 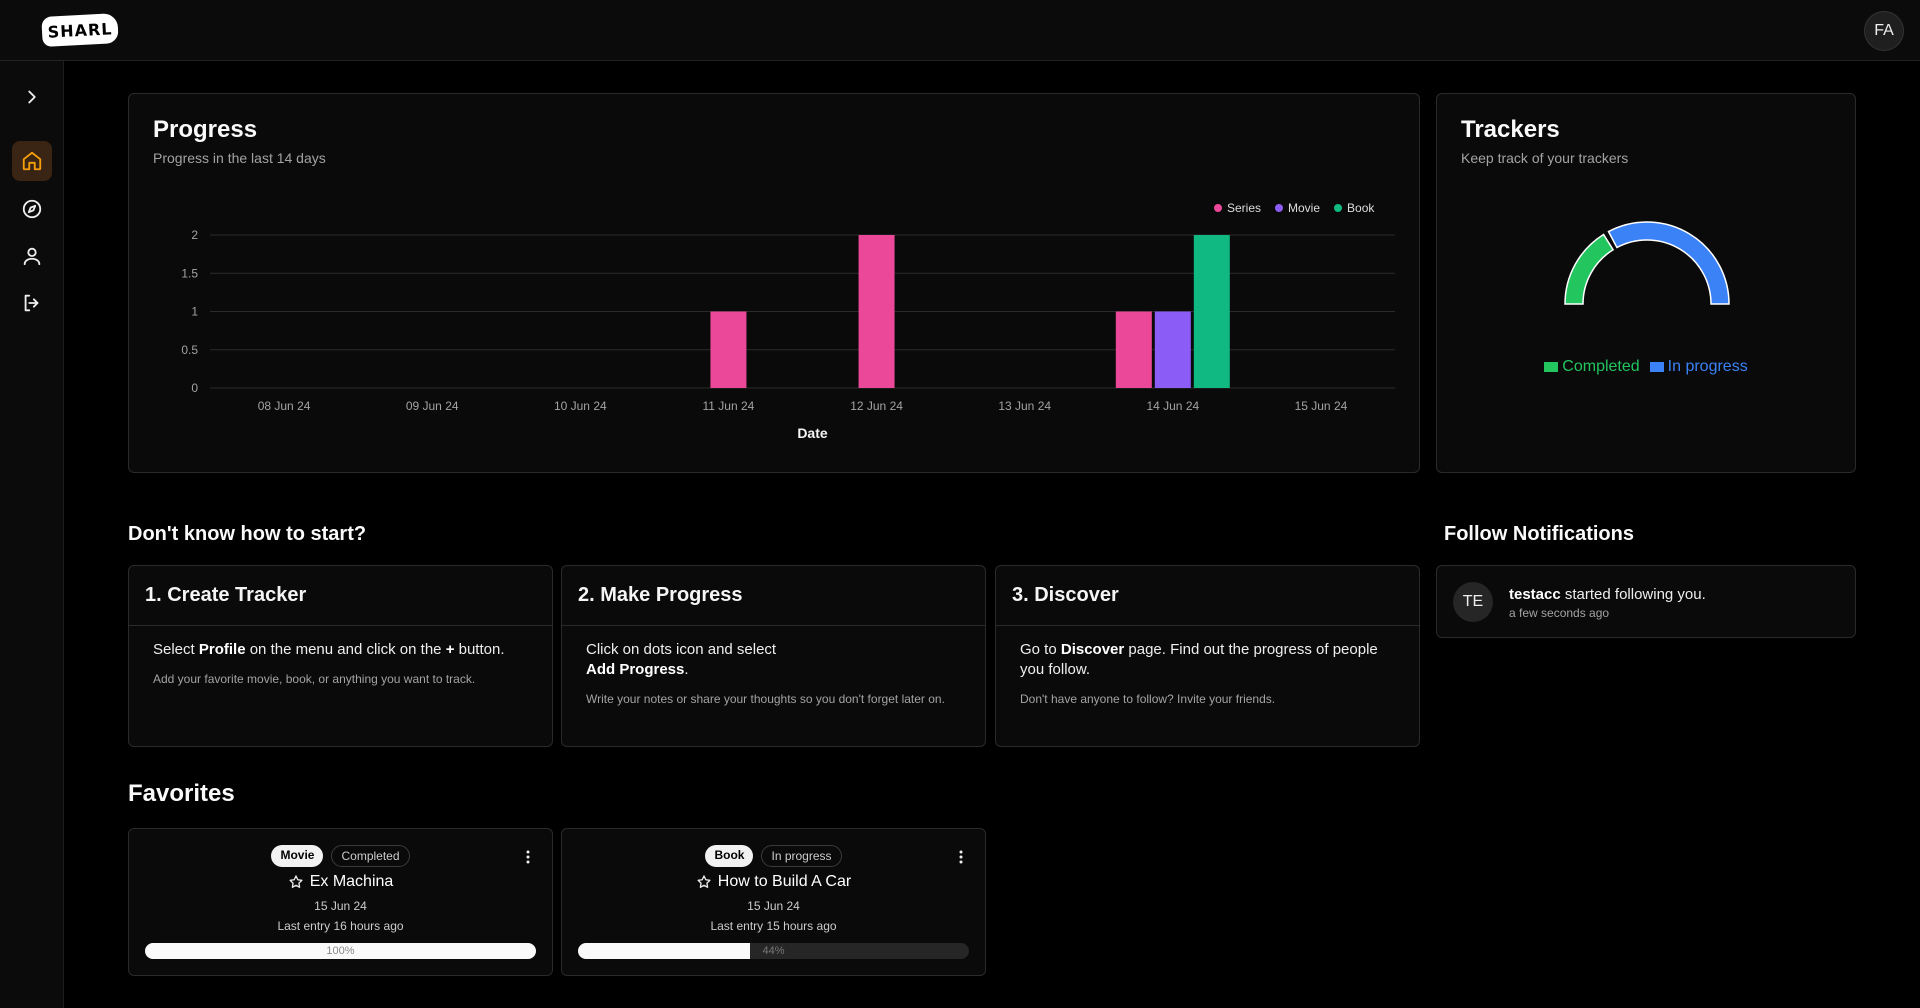 What do you see at coordinates (1646, 367) in the screenshot?
I see `trackers-legend: Completed In progress` at bounding box center [1646, 367].